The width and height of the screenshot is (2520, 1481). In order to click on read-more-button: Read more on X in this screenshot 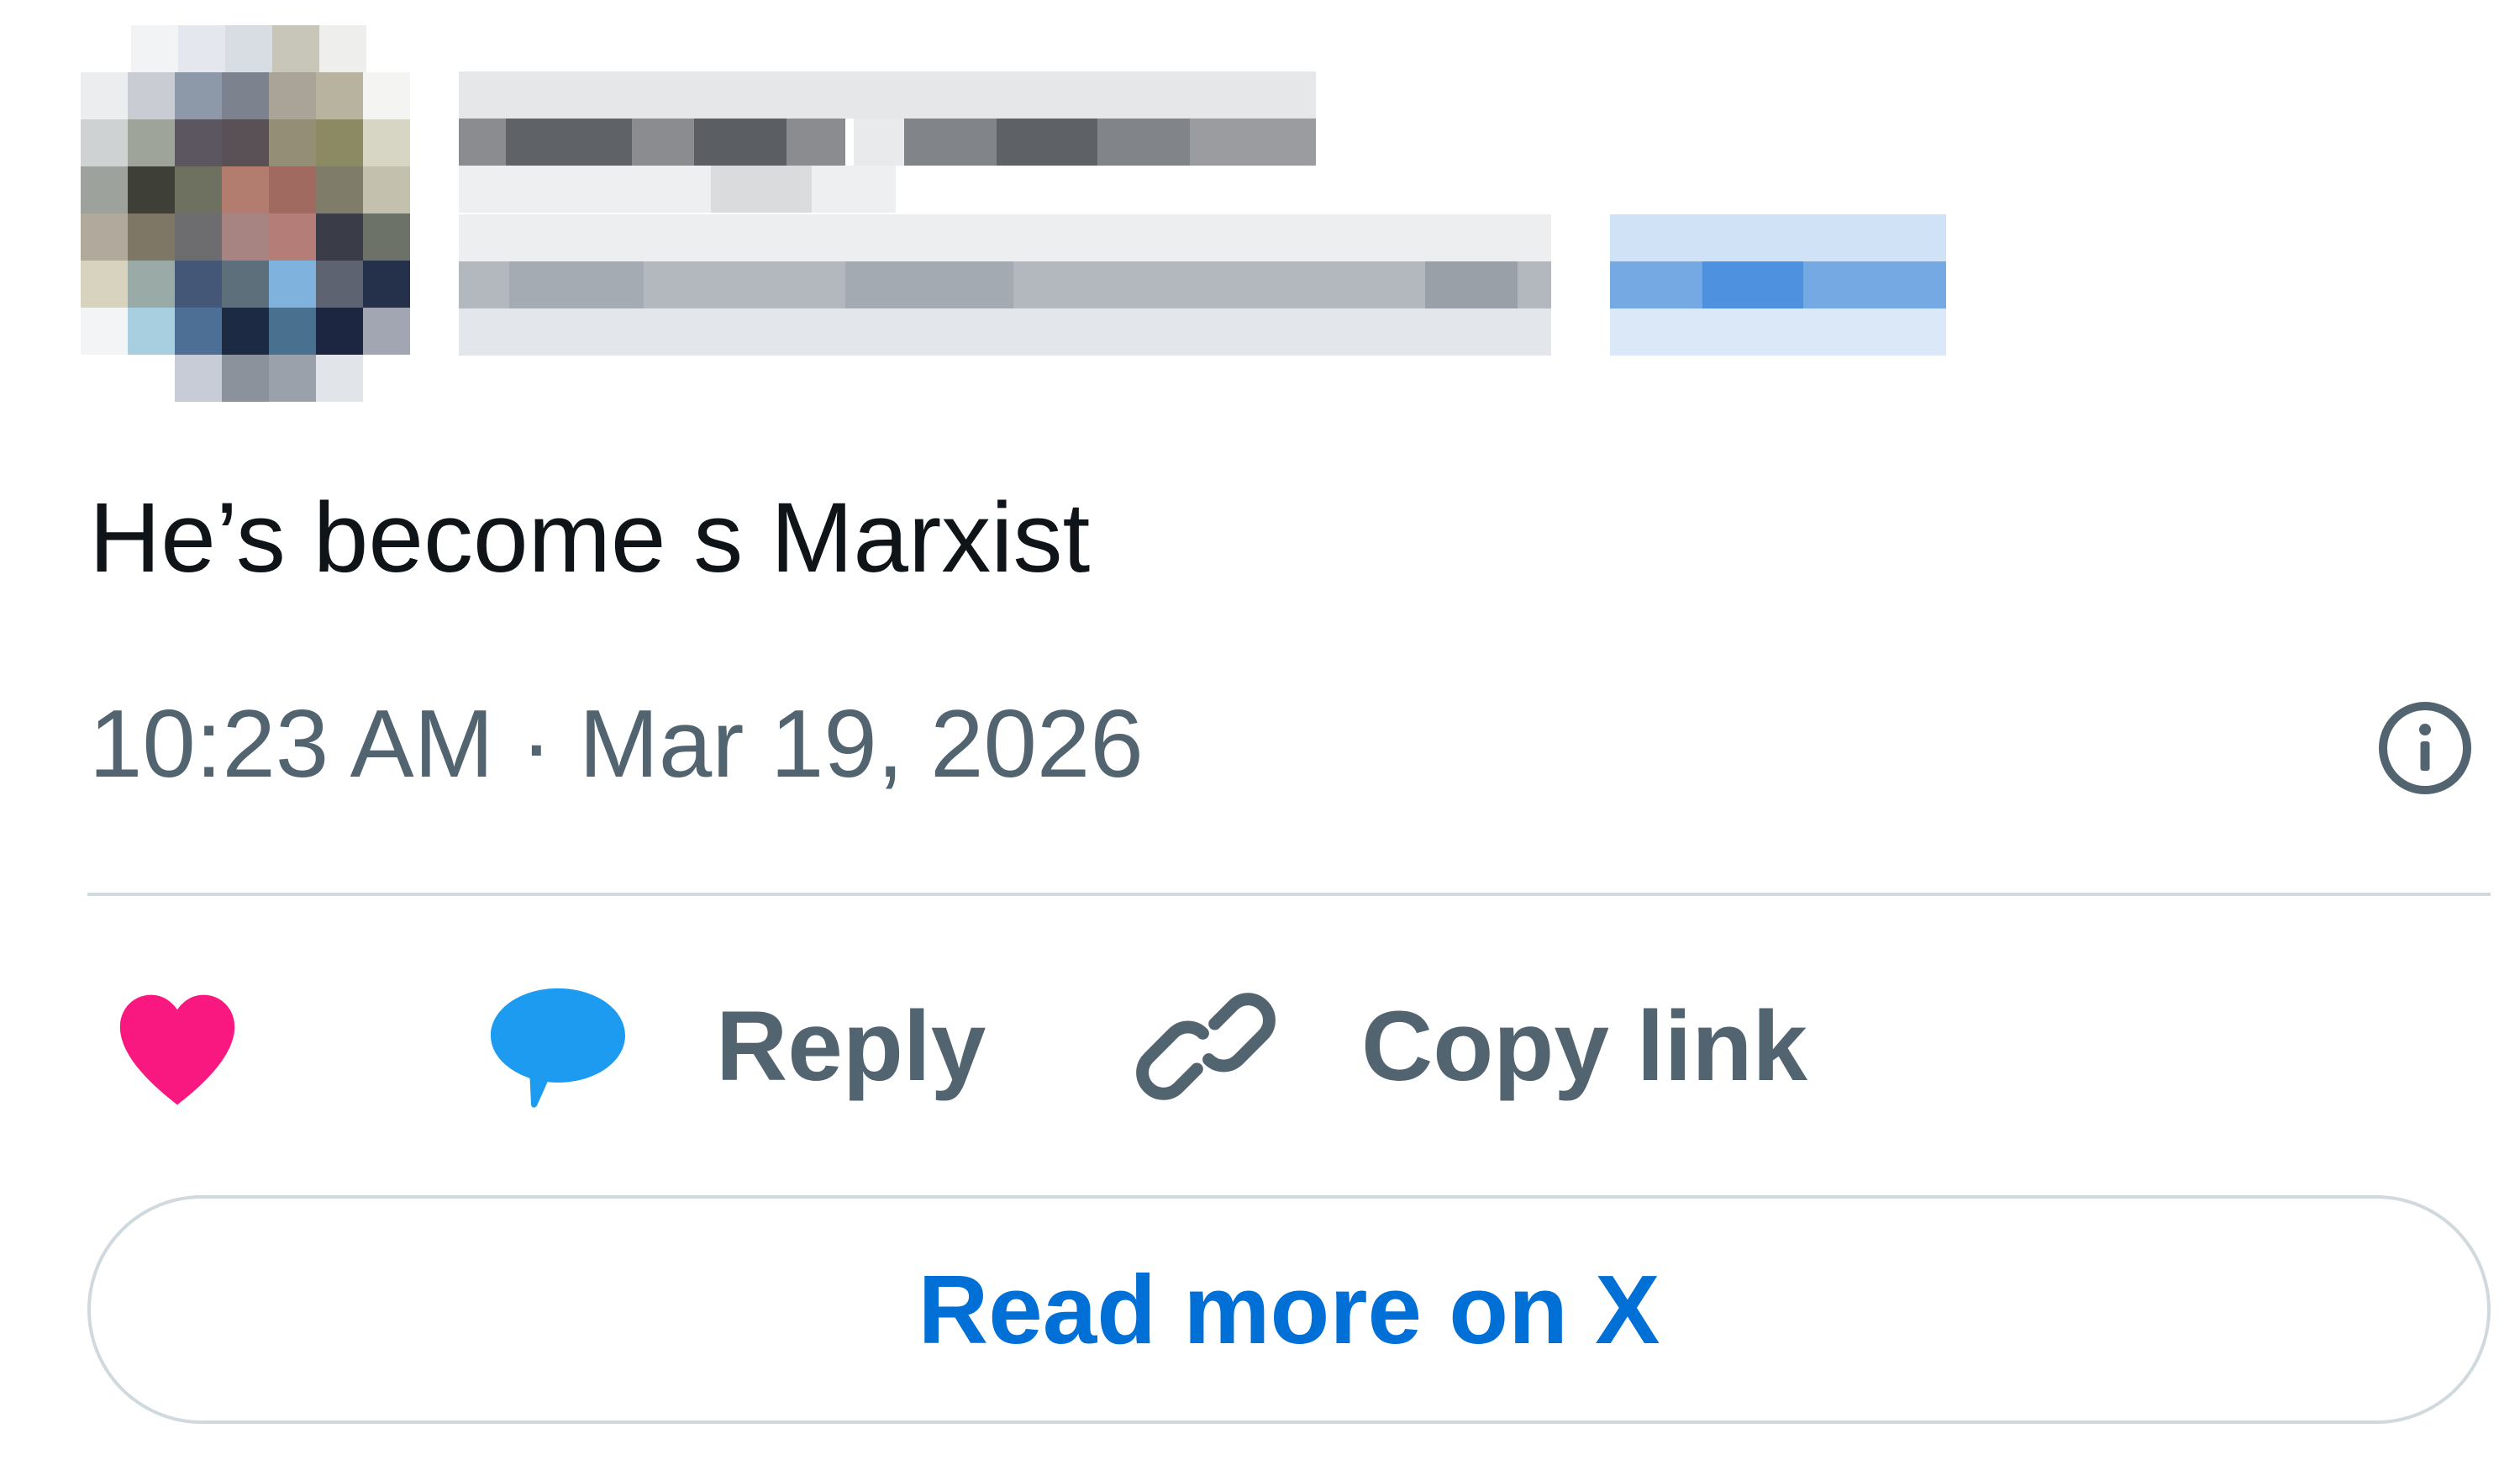, I will do `click(1289, 1310)`.